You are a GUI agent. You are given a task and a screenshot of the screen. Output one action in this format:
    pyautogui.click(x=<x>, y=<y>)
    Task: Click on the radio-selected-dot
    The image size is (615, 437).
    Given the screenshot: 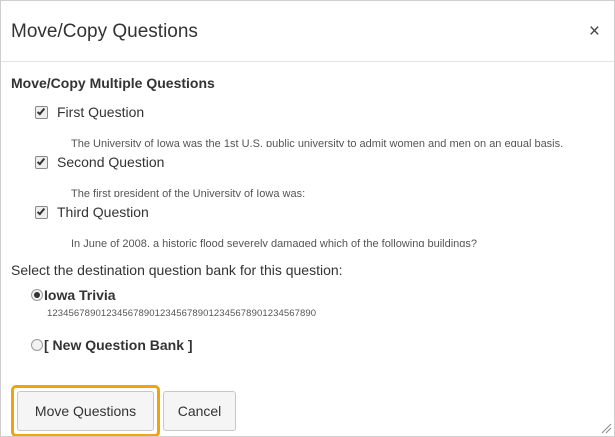 What is the action you would take?
    pyautogui.click(x=37, y=295)
    